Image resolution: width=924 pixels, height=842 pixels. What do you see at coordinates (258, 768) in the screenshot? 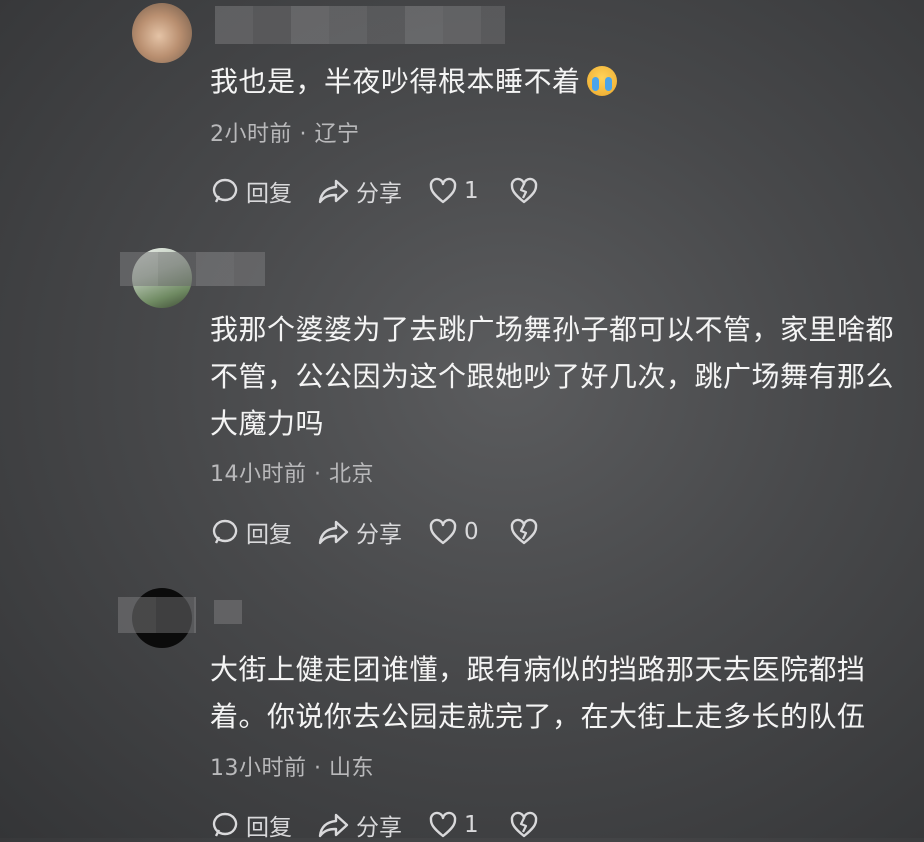
I see `comment-time: 13小时前` at bounding box center [258, 768].